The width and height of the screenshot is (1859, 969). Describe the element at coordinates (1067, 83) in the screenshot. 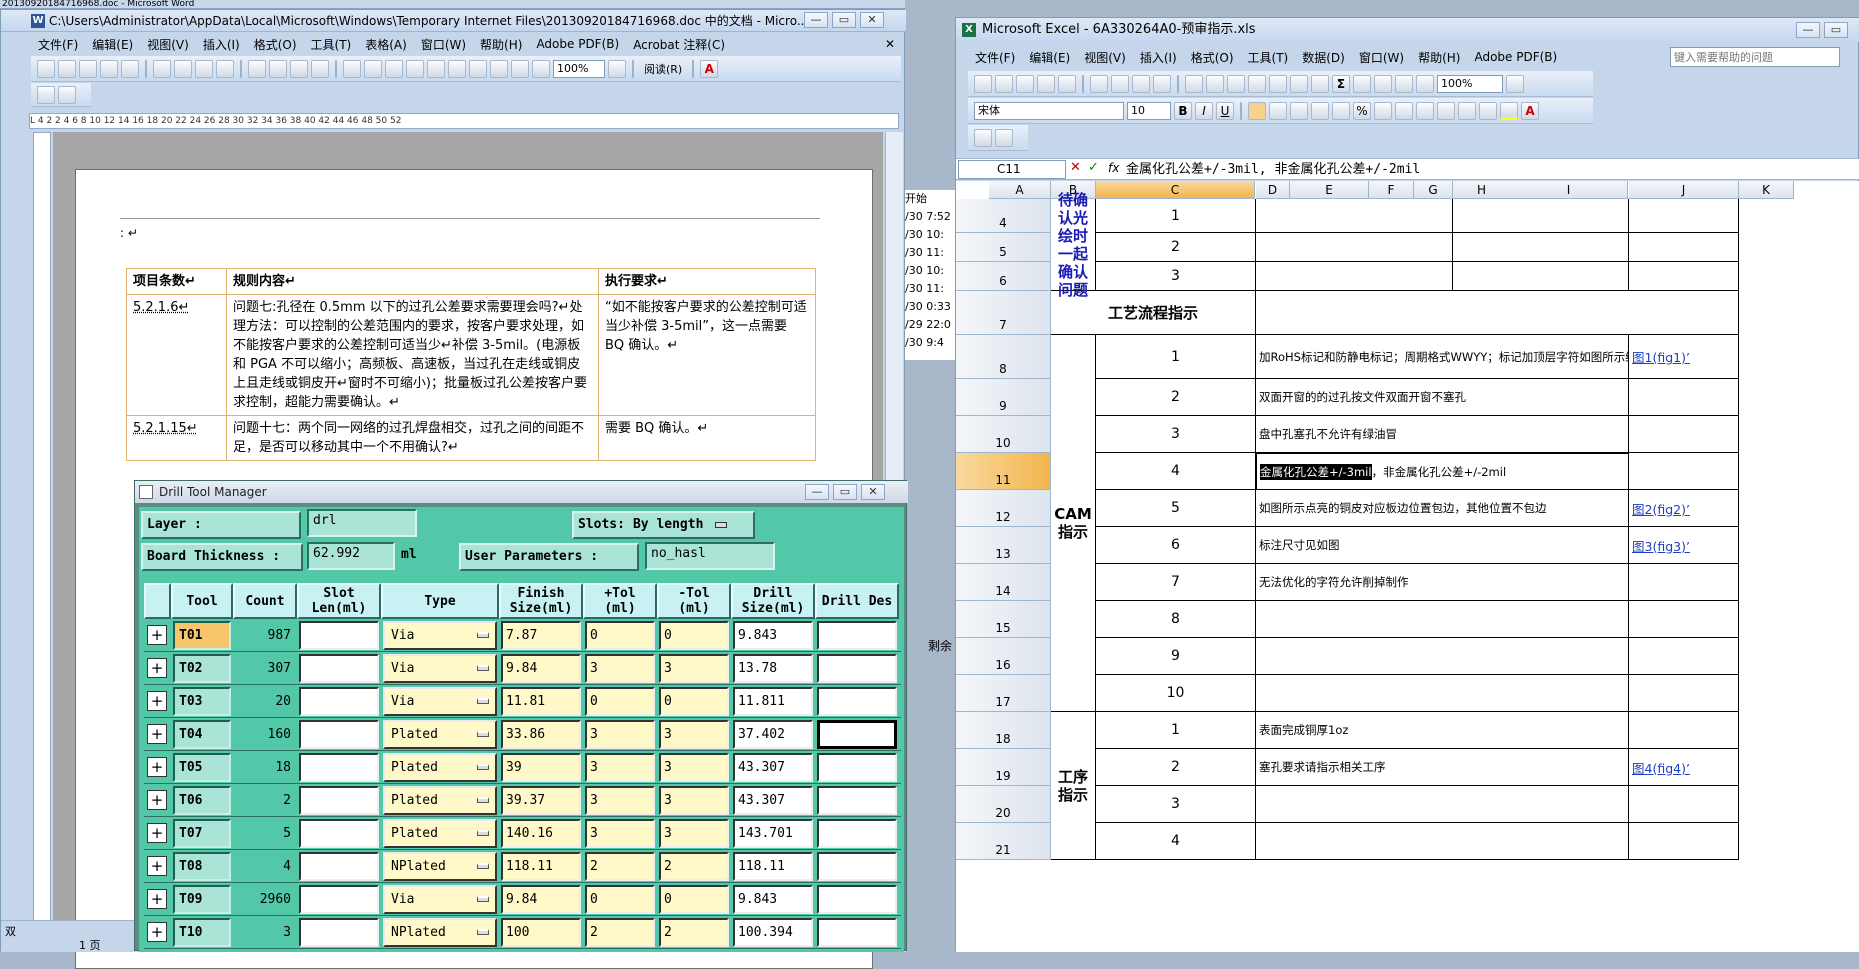

I see `email-icon` at that location.